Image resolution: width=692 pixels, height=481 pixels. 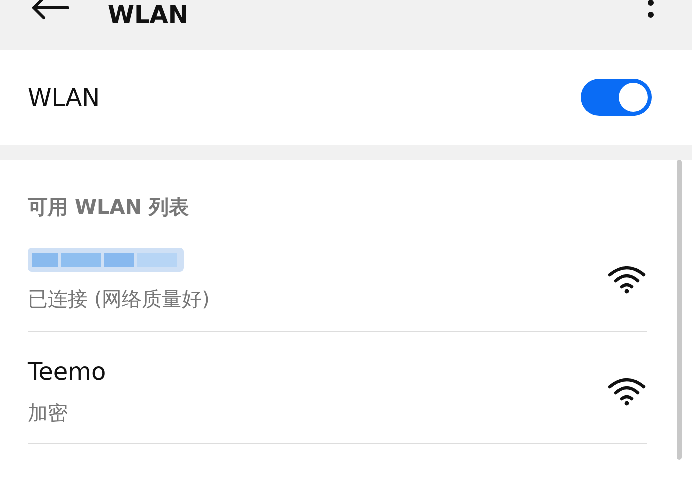 I want to click on section-heading: 可用 WLAN 列表, so click(x=109, y=207).